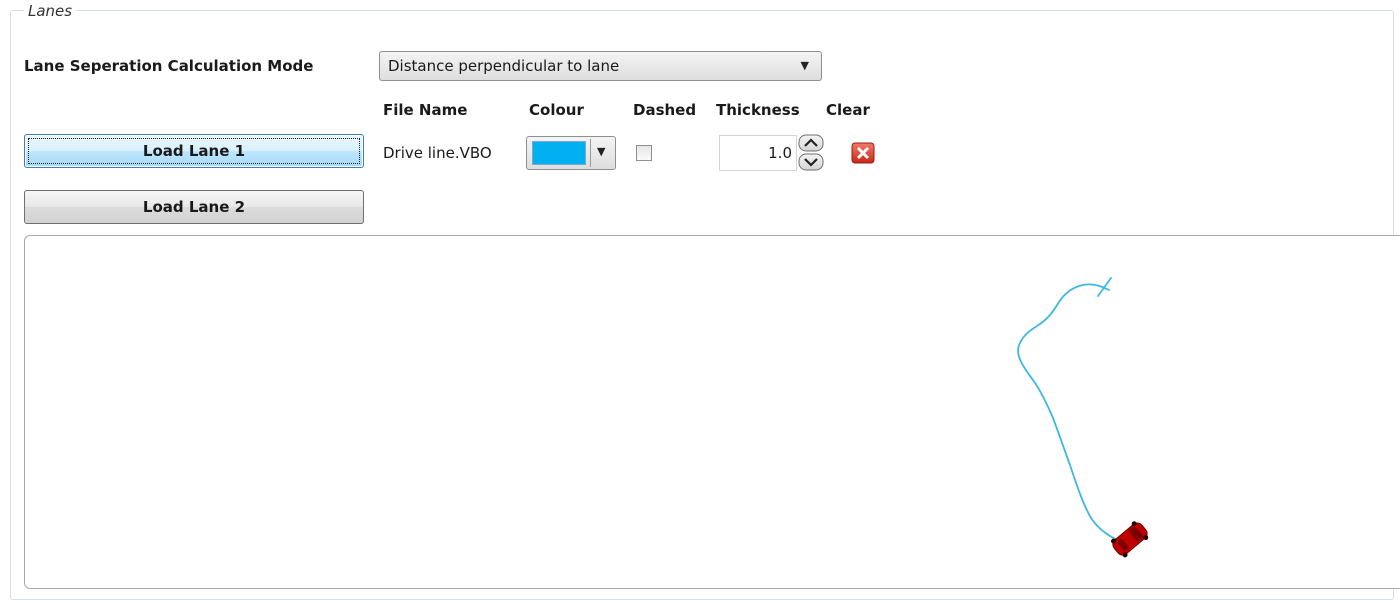 This screenshot has height=603, width=1400. I want to click on lane-1-thickness-input: 1.0, so click(758, 153).